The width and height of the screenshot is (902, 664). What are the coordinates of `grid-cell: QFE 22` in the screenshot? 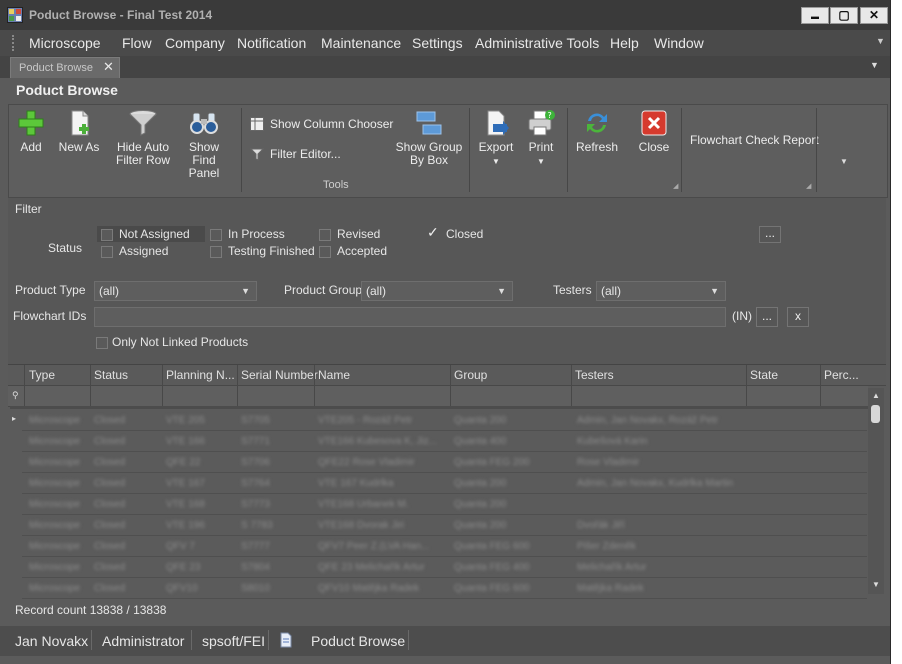 It's located at (183, 462).